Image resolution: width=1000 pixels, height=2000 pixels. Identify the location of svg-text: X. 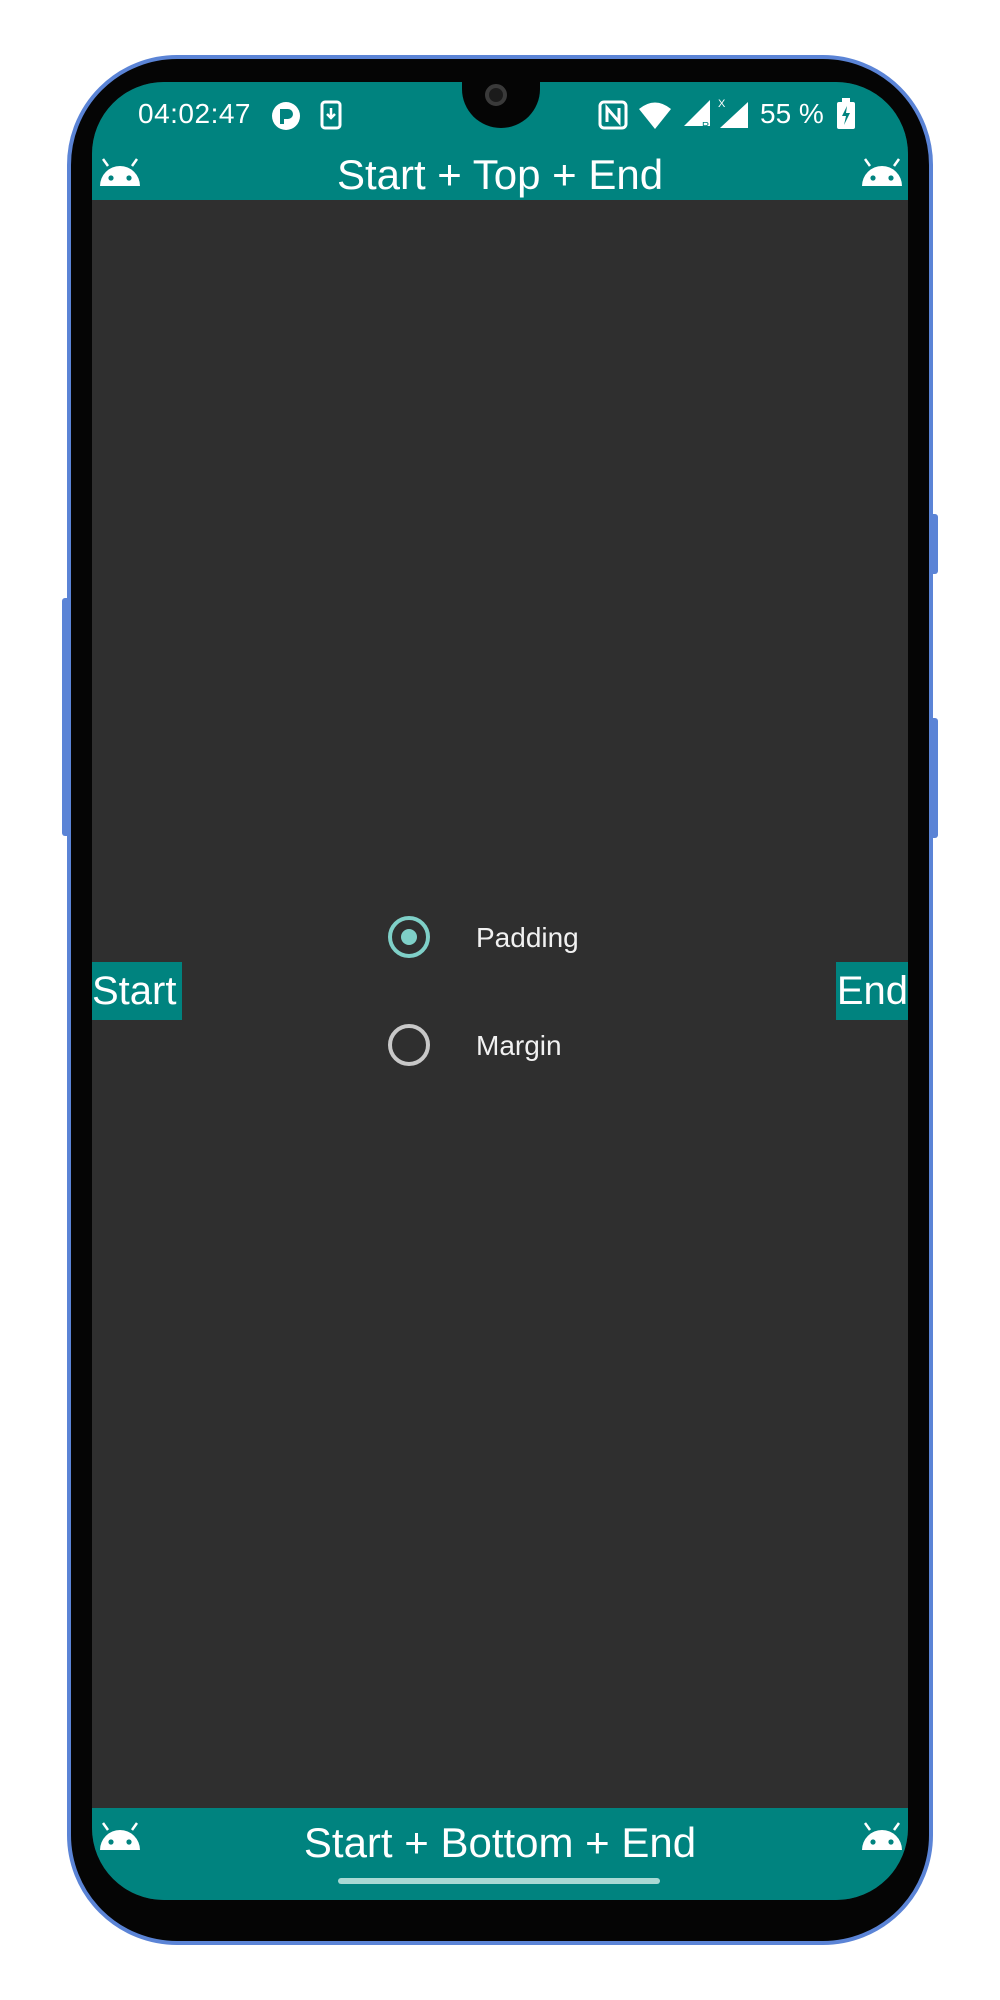
(722, 104).